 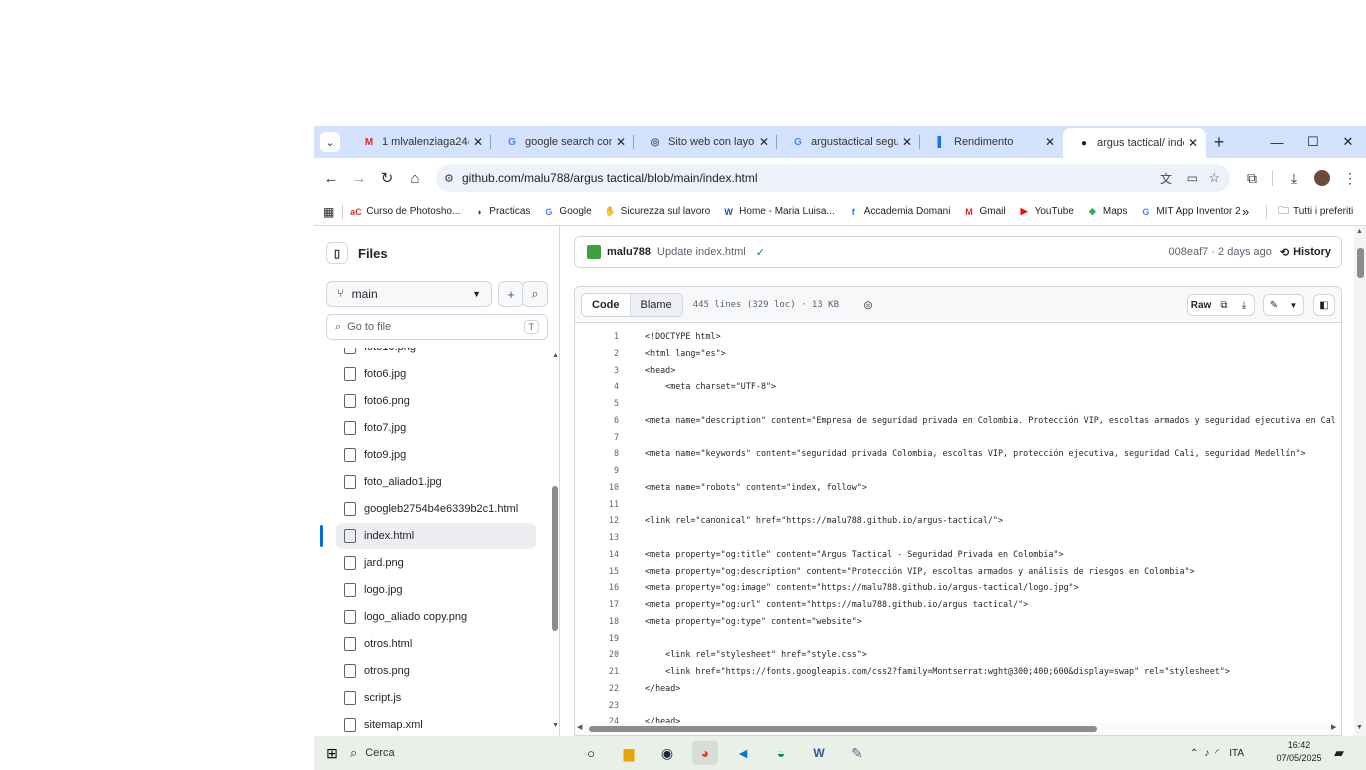 I want to click on apps-grid-icon: ▦, so click(x=328, y=212).